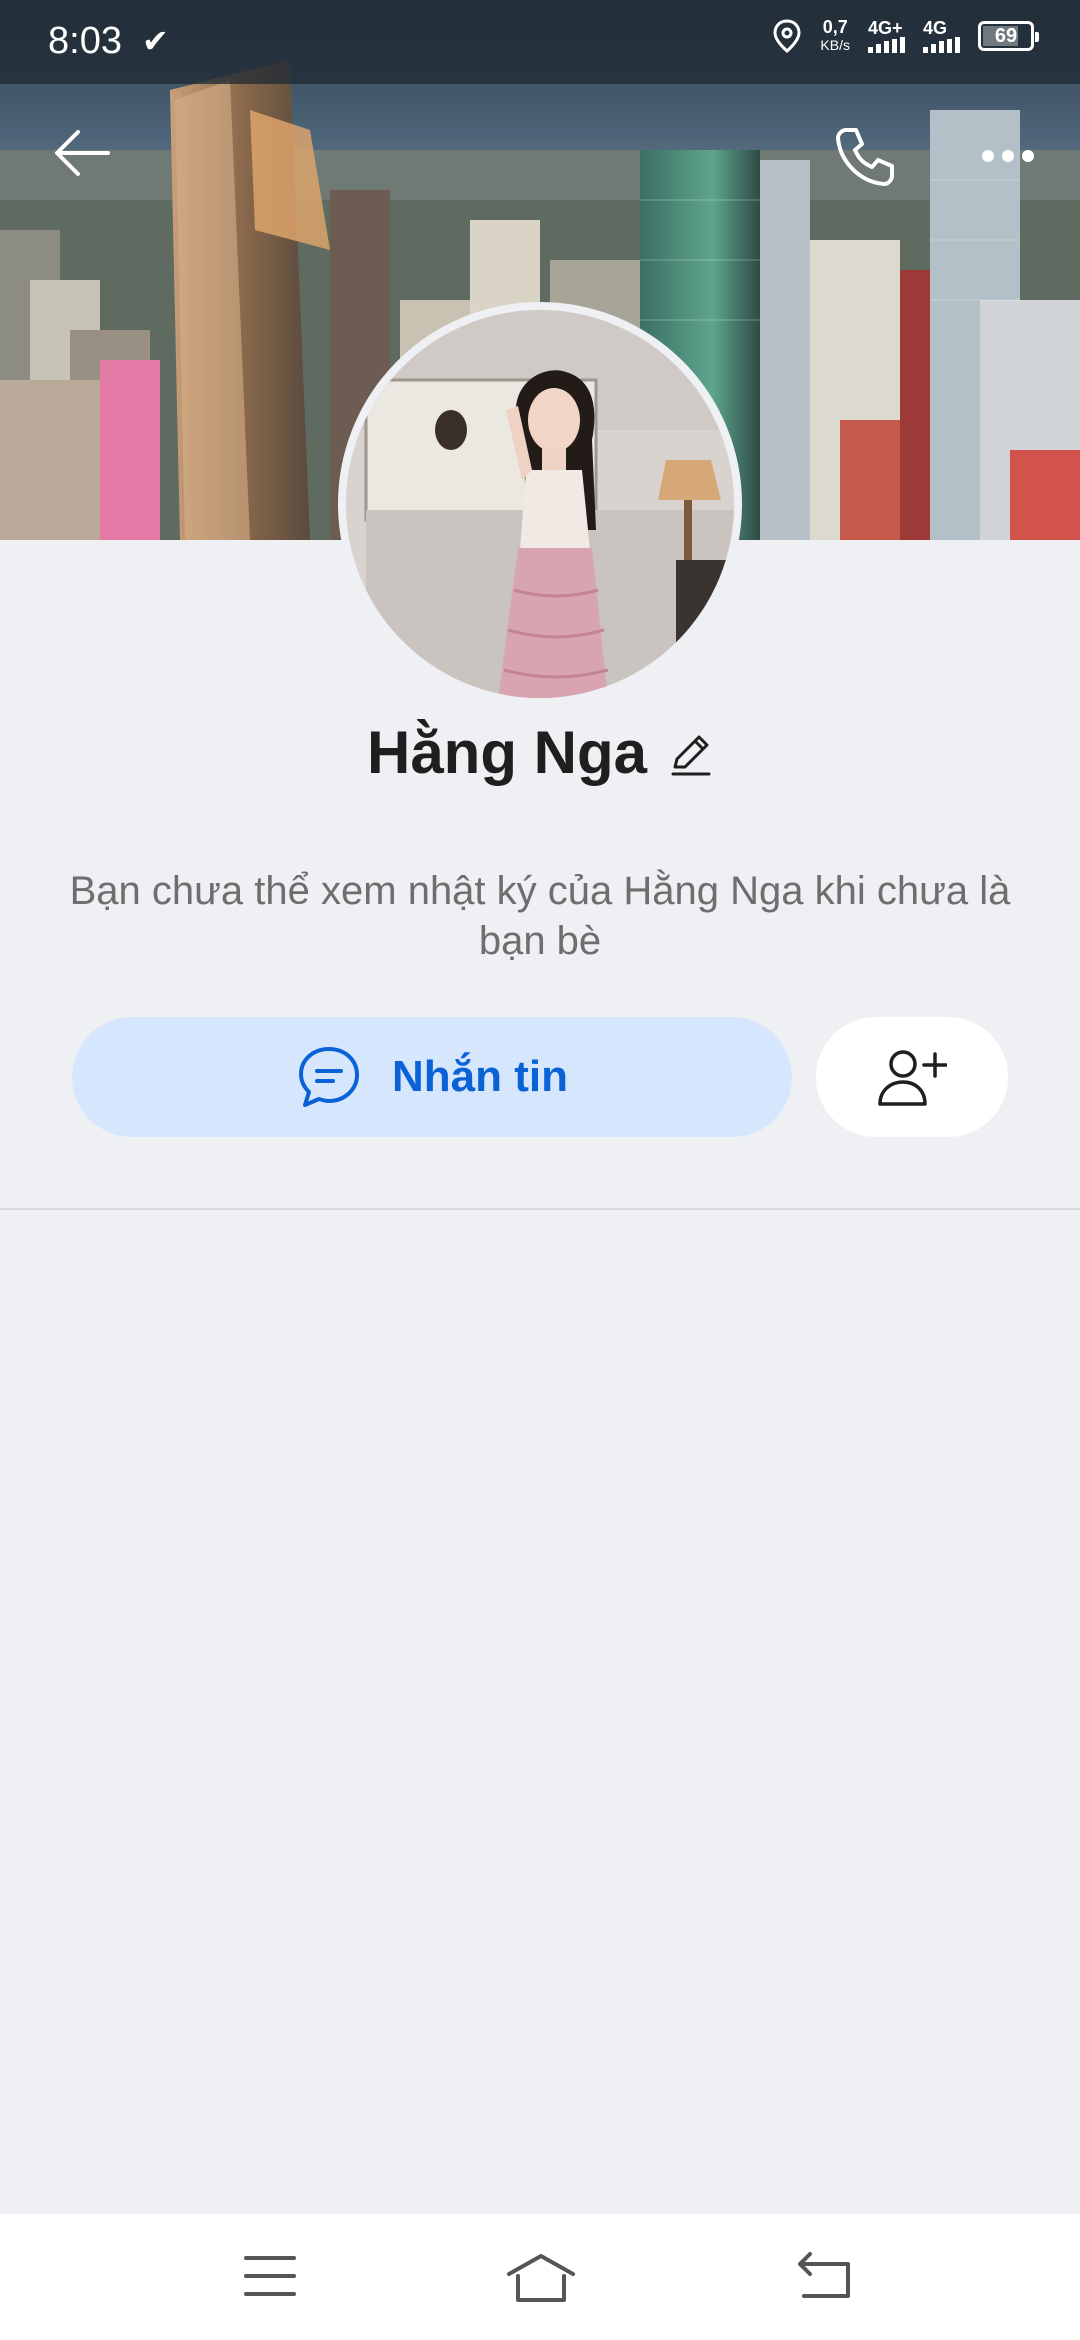 The height and width of the screenshot is (2340, 1080). I want to click on status-time: 8:03, so click(85, 41).